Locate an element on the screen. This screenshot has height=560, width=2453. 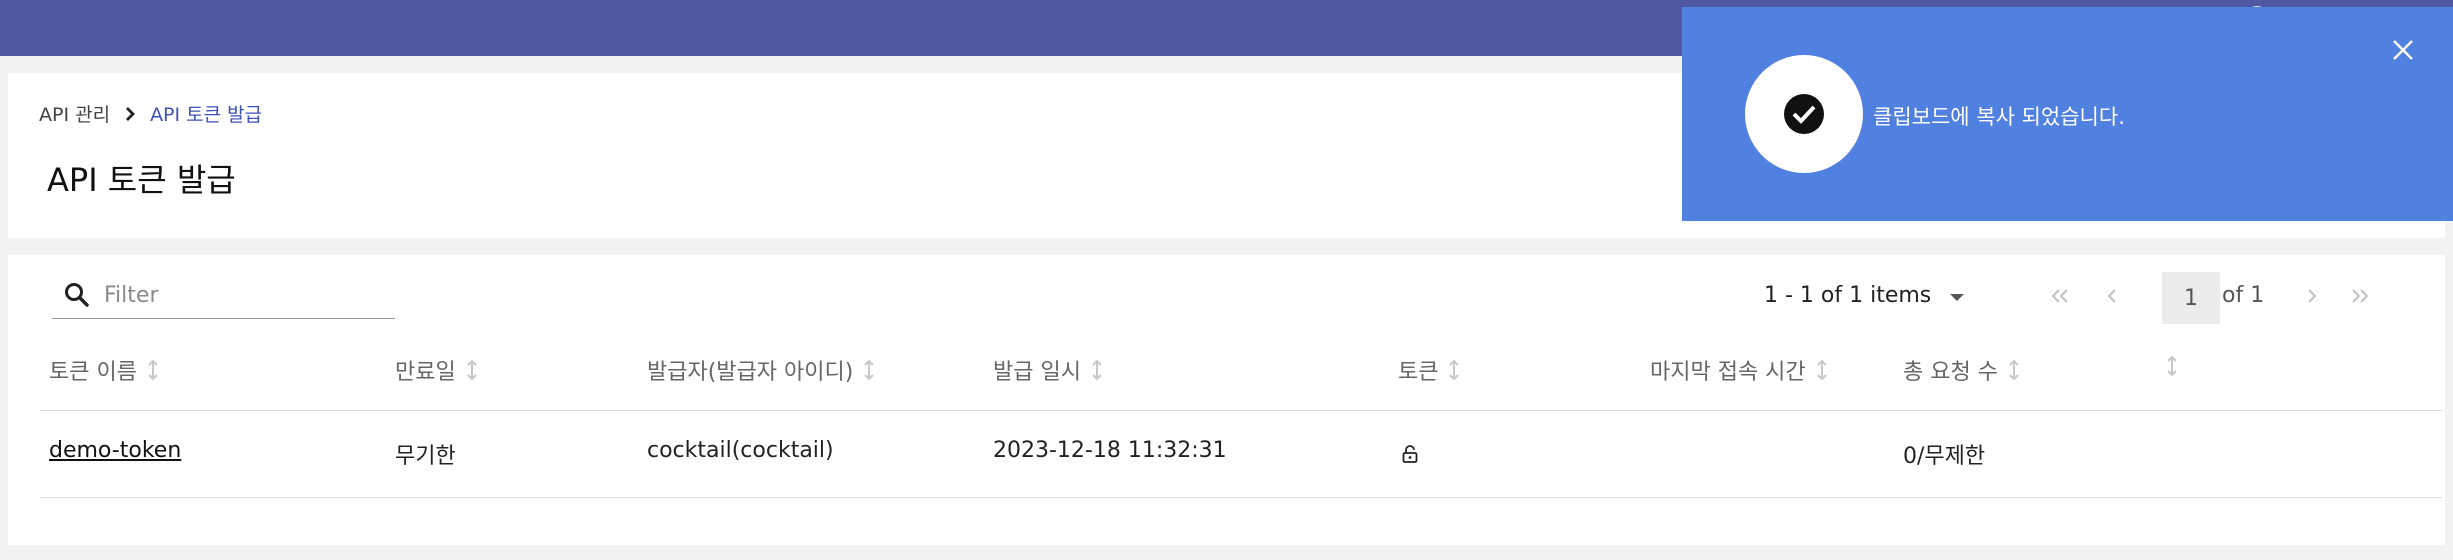
previous-page-icon is located at coordinates (2112, 296).